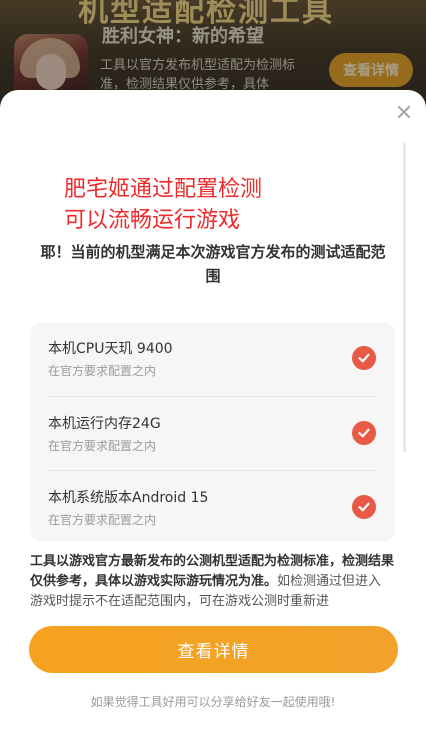  Describe the element at coordinates (212, 507) in the screenshot. I see `check-row-os: 本机系统版本Android 15 在官方要求配置之内` at that location.